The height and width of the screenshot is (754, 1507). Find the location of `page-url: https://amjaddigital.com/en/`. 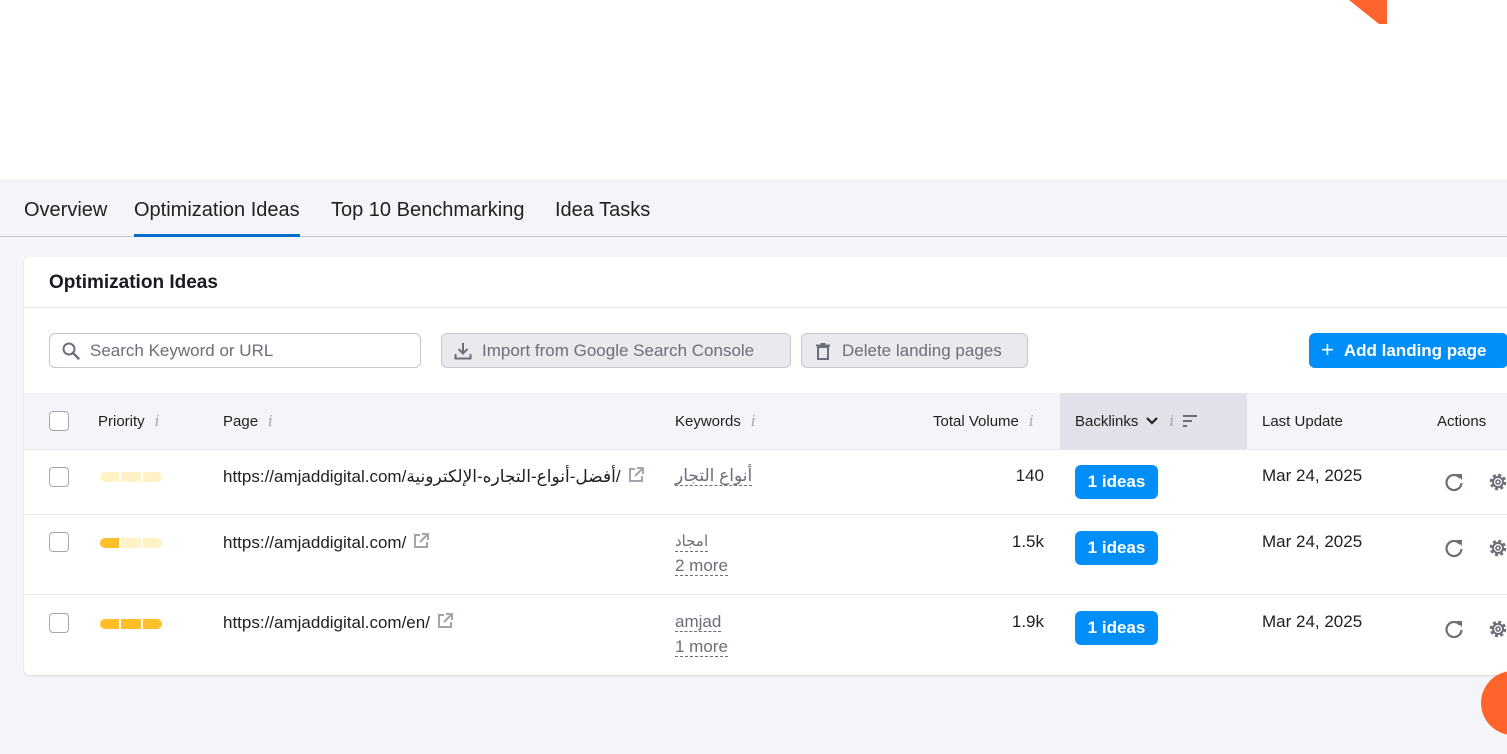

page-url: https://amjaddigital.com/en/ is located at coordinates (338, 622).